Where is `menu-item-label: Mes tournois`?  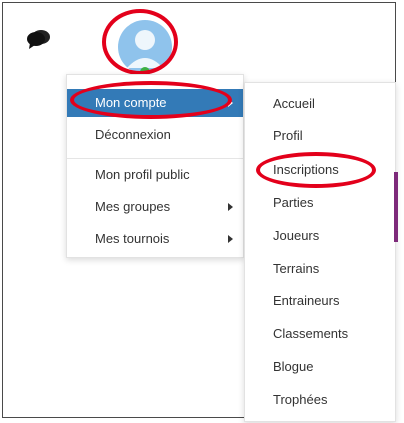 menu-item-label: Mes tournois is located at coordinates (132, 238).